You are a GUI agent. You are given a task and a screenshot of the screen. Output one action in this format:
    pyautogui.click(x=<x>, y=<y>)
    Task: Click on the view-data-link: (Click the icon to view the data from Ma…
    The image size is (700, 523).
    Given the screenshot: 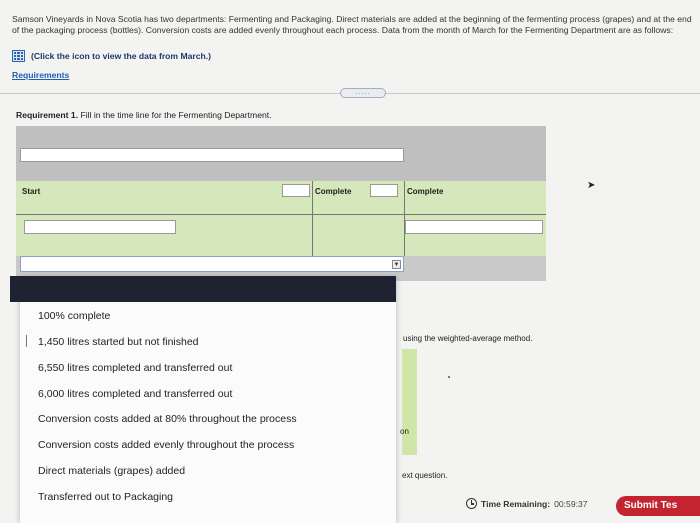 What is the action you would take?
    pyautogui.click(x=111, y=56)
    